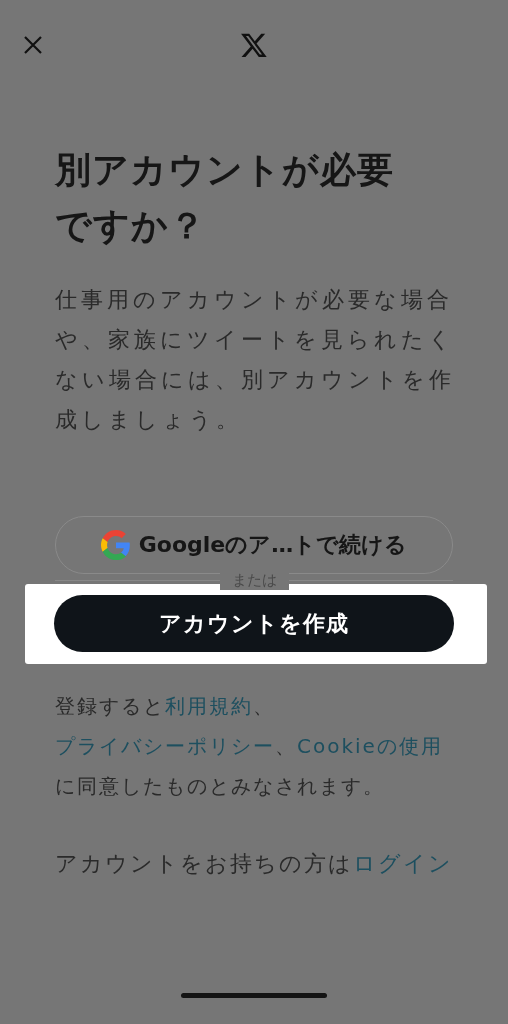 The width and height of the screenshot is (508, 1024). What do you see at coordinates (254, 864) in the screenshot?
I see `login-prompt-text: アカウントをお持ちの方は ログイン` at bounding box center [254, 864].